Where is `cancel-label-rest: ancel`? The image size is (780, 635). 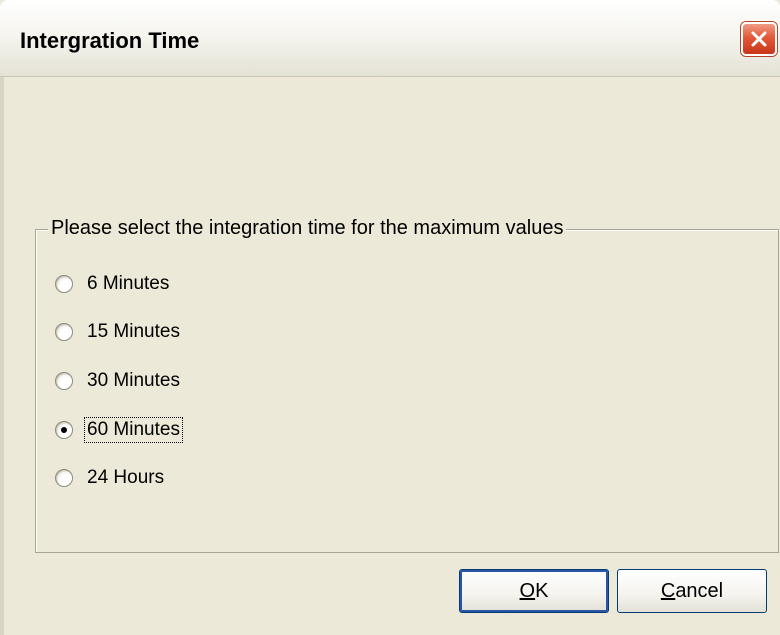
cancel-label-rest: ancel is located at coordinates (699, 590).